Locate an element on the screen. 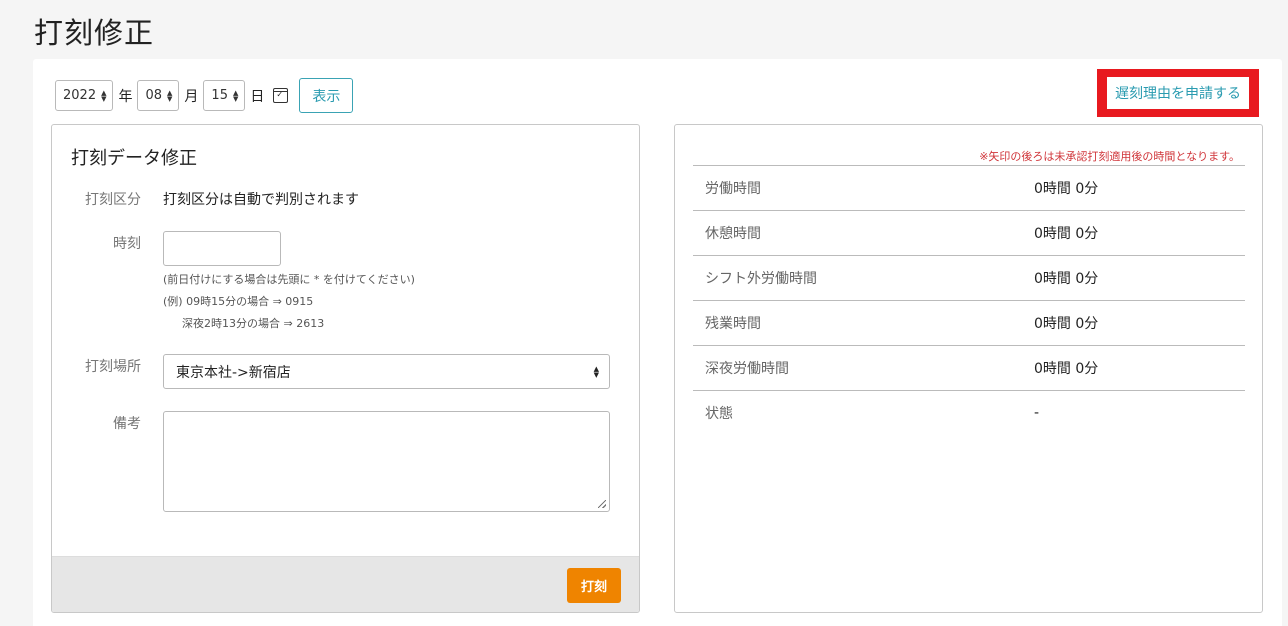  panel-title: 打刻データ修正 is located at coordinates (134, 158).